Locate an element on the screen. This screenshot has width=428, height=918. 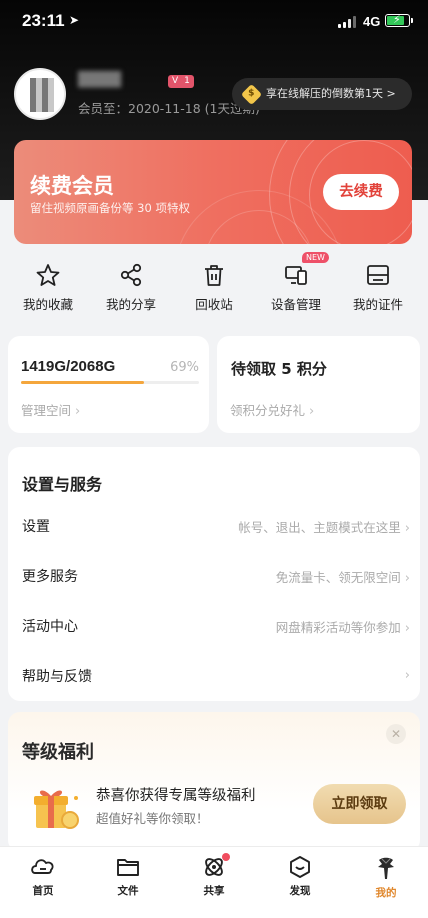
quick-action-recycle-bin: 回收站 is located at coordinates (214, 285).